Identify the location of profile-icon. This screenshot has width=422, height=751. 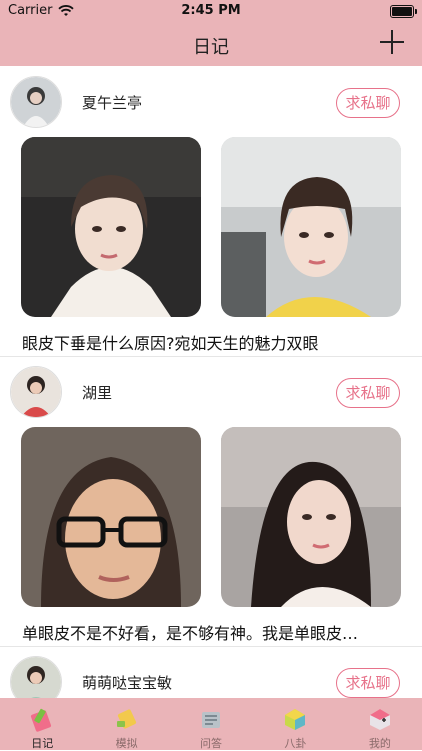
(379, 719).